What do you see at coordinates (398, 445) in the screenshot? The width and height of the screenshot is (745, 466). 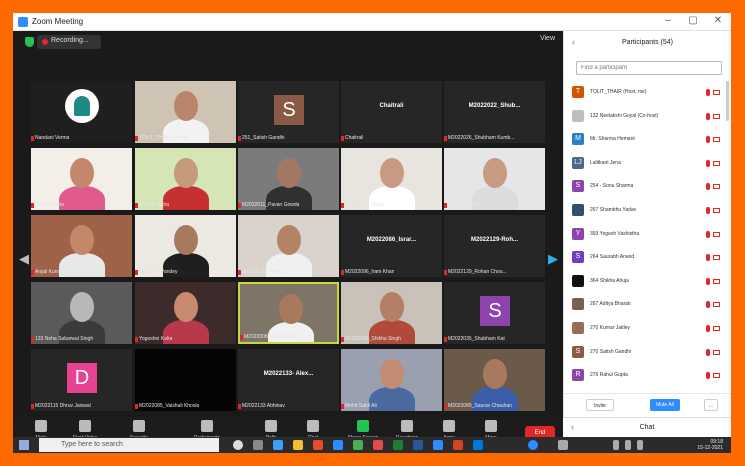 I see `excel-icon` at bounding box center [398, 445].